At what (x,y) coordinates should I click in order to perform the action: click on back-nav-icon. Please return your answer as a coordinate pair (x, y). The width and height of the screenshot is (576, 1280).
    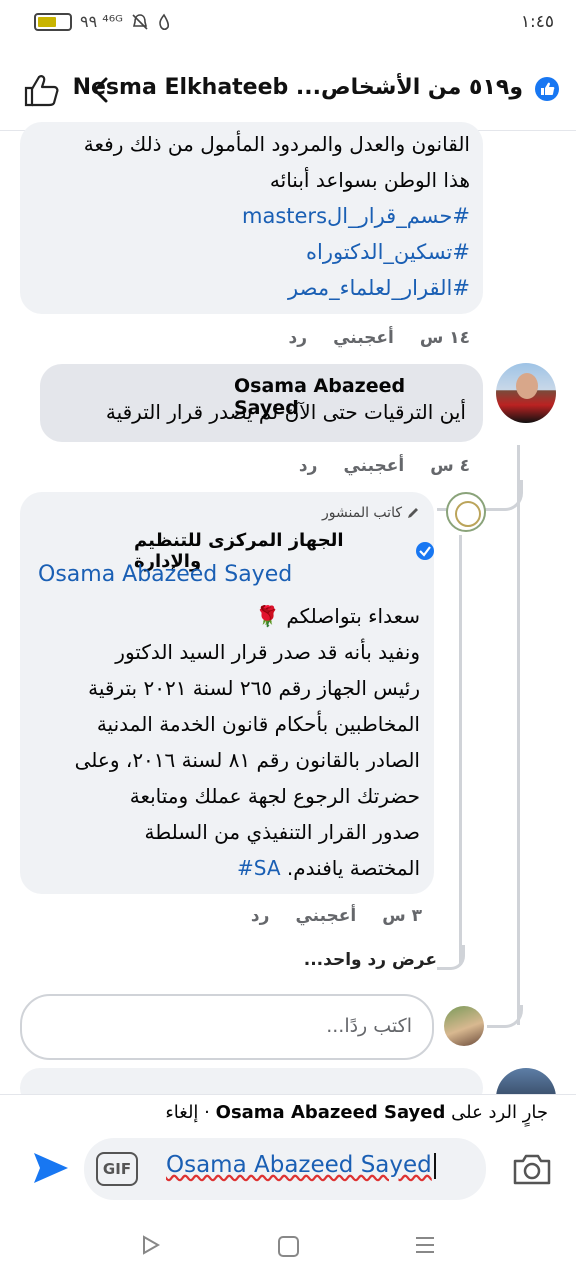
    Looking at the image, I should click on (151, 1245).